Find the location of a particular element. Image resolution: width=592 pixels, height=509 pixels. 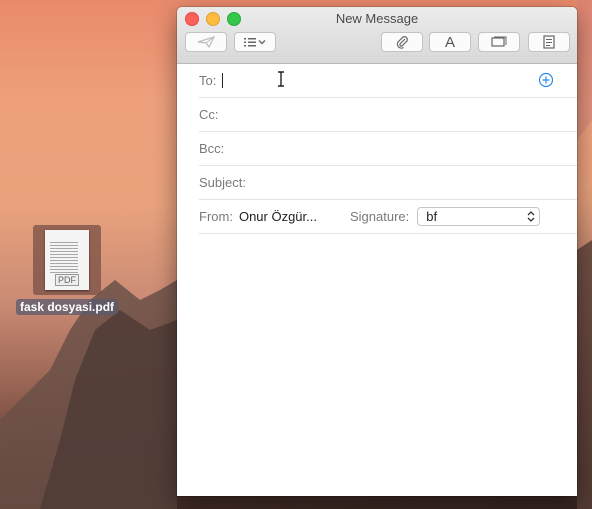

format-button: A is located at coordinates (450, 42).